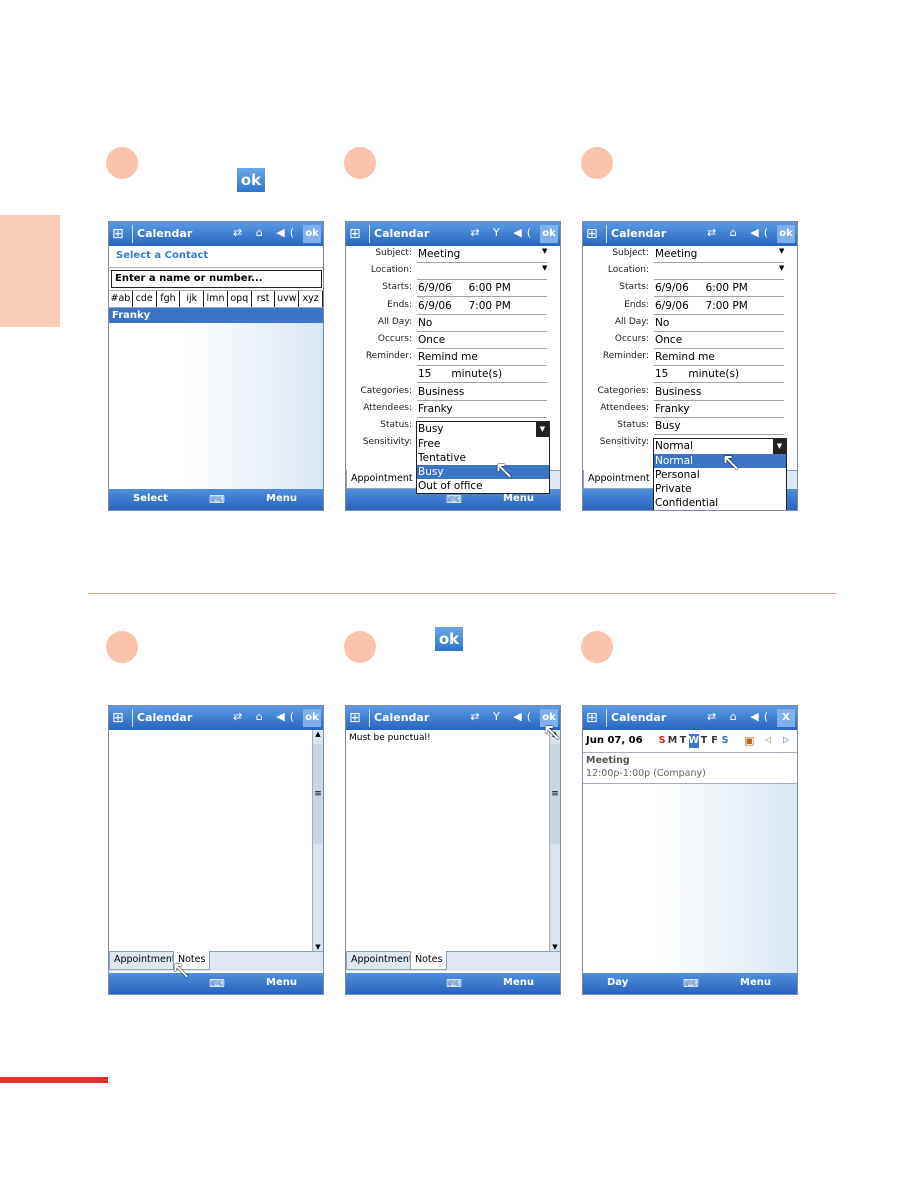  What do you see at coordinates (429, 960) in the screenshot?
I see `tab-notes: Notes` at bounding box center [429, 960].